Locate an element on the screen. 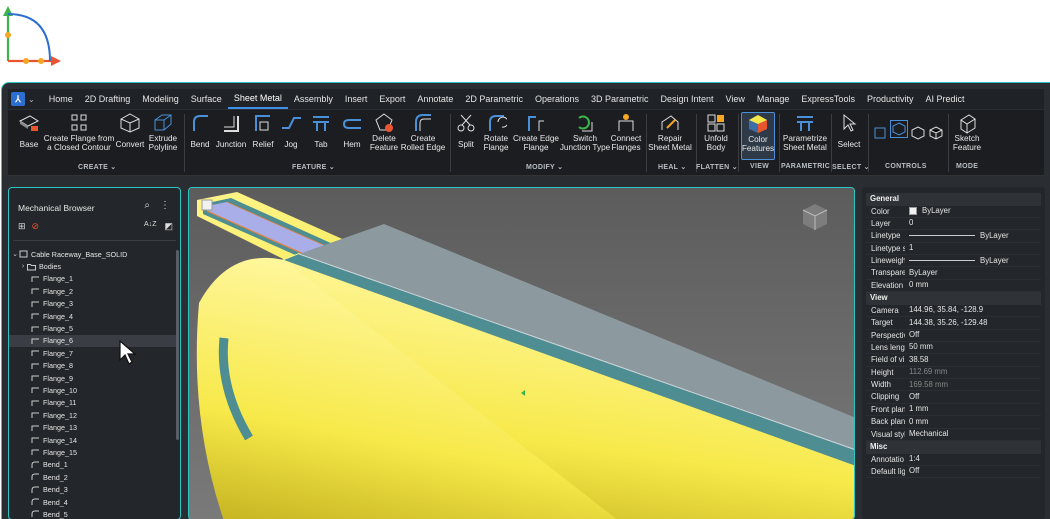 This screenshot has width=1050, height=519. tree-bend-item: Bend_4 is located at coordinates (93, 502).